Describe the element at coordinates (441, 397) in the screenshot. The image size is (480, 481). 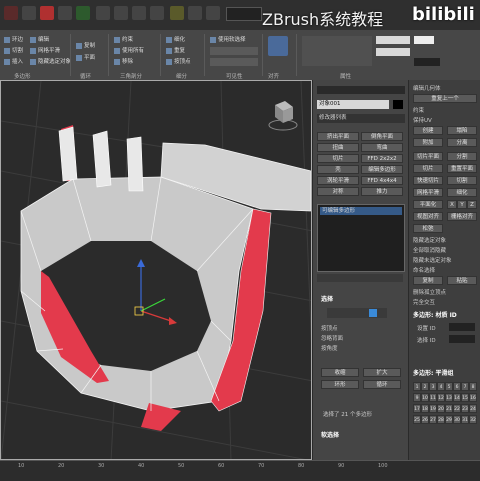
I see `smoothing-group-button: 12` at that location.